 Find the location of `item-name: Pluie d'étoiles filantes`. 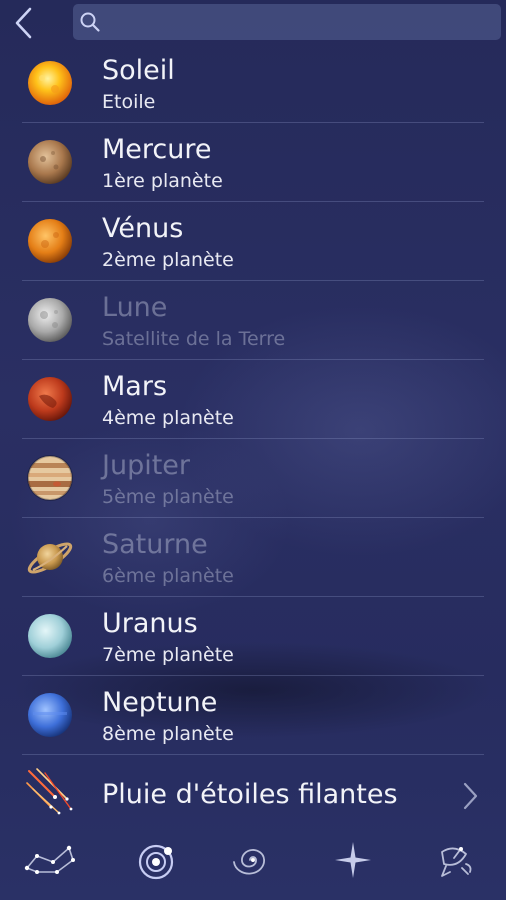

item-name: Pluie d'étoiles filantes is located at coordinates (250, 794).